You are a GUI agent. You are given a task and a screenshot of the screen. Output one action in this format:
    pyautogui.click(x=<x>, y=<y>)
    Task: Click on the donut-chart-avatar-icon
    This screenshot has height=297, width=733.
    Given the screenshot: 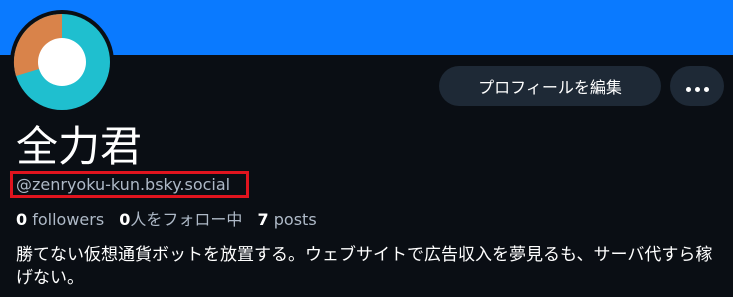 What is the action you would take?
    pyautogui.click(x=61, y=61)
    